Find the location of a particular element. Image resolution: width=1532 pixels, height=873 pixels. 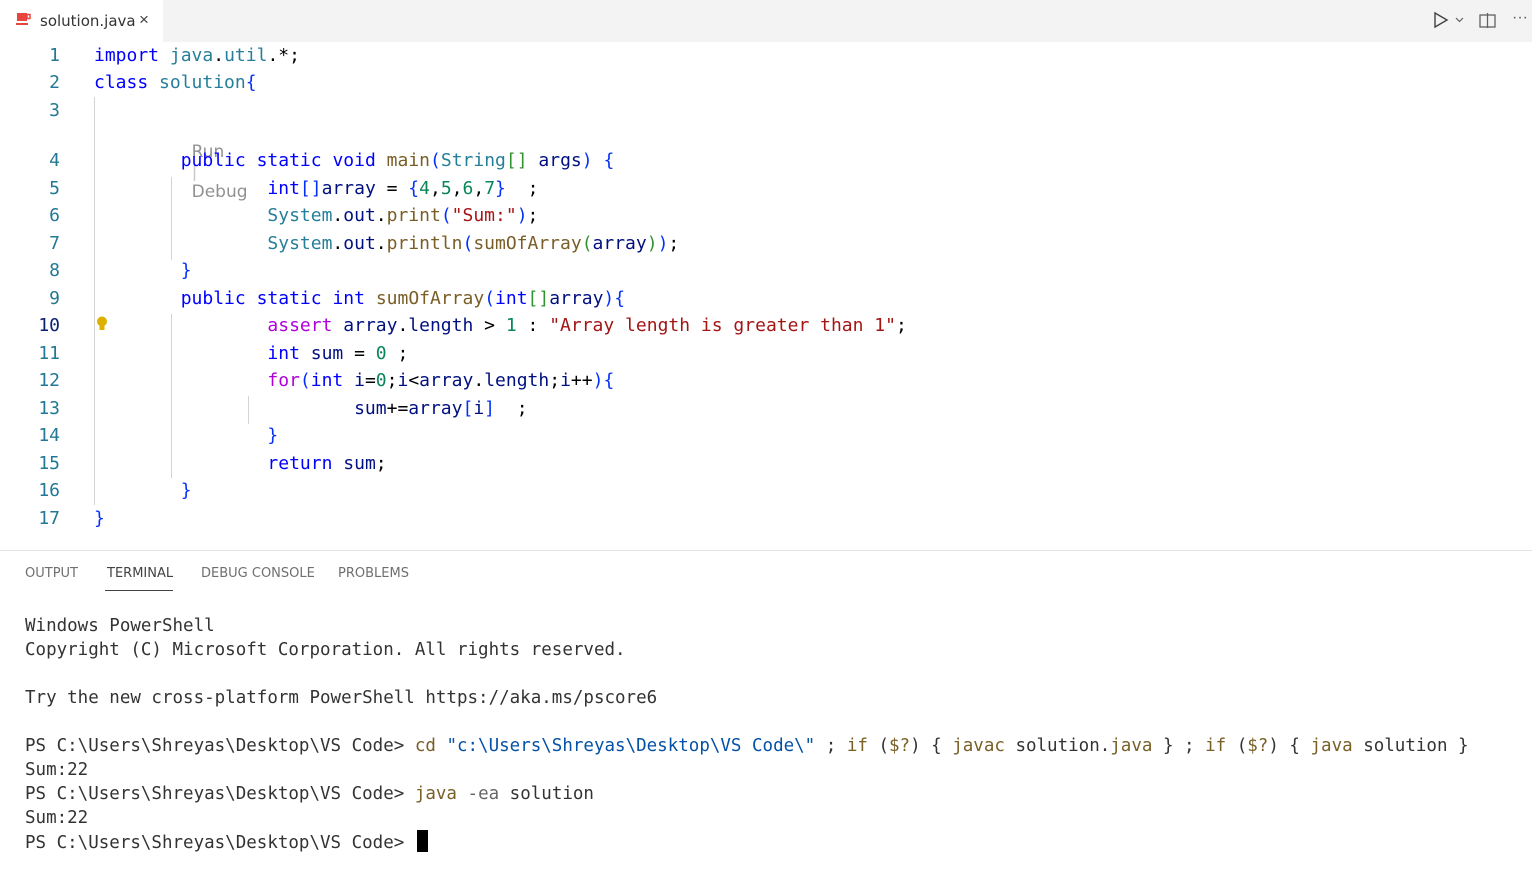

line-number: 17 is located at coordinates (49, 518).